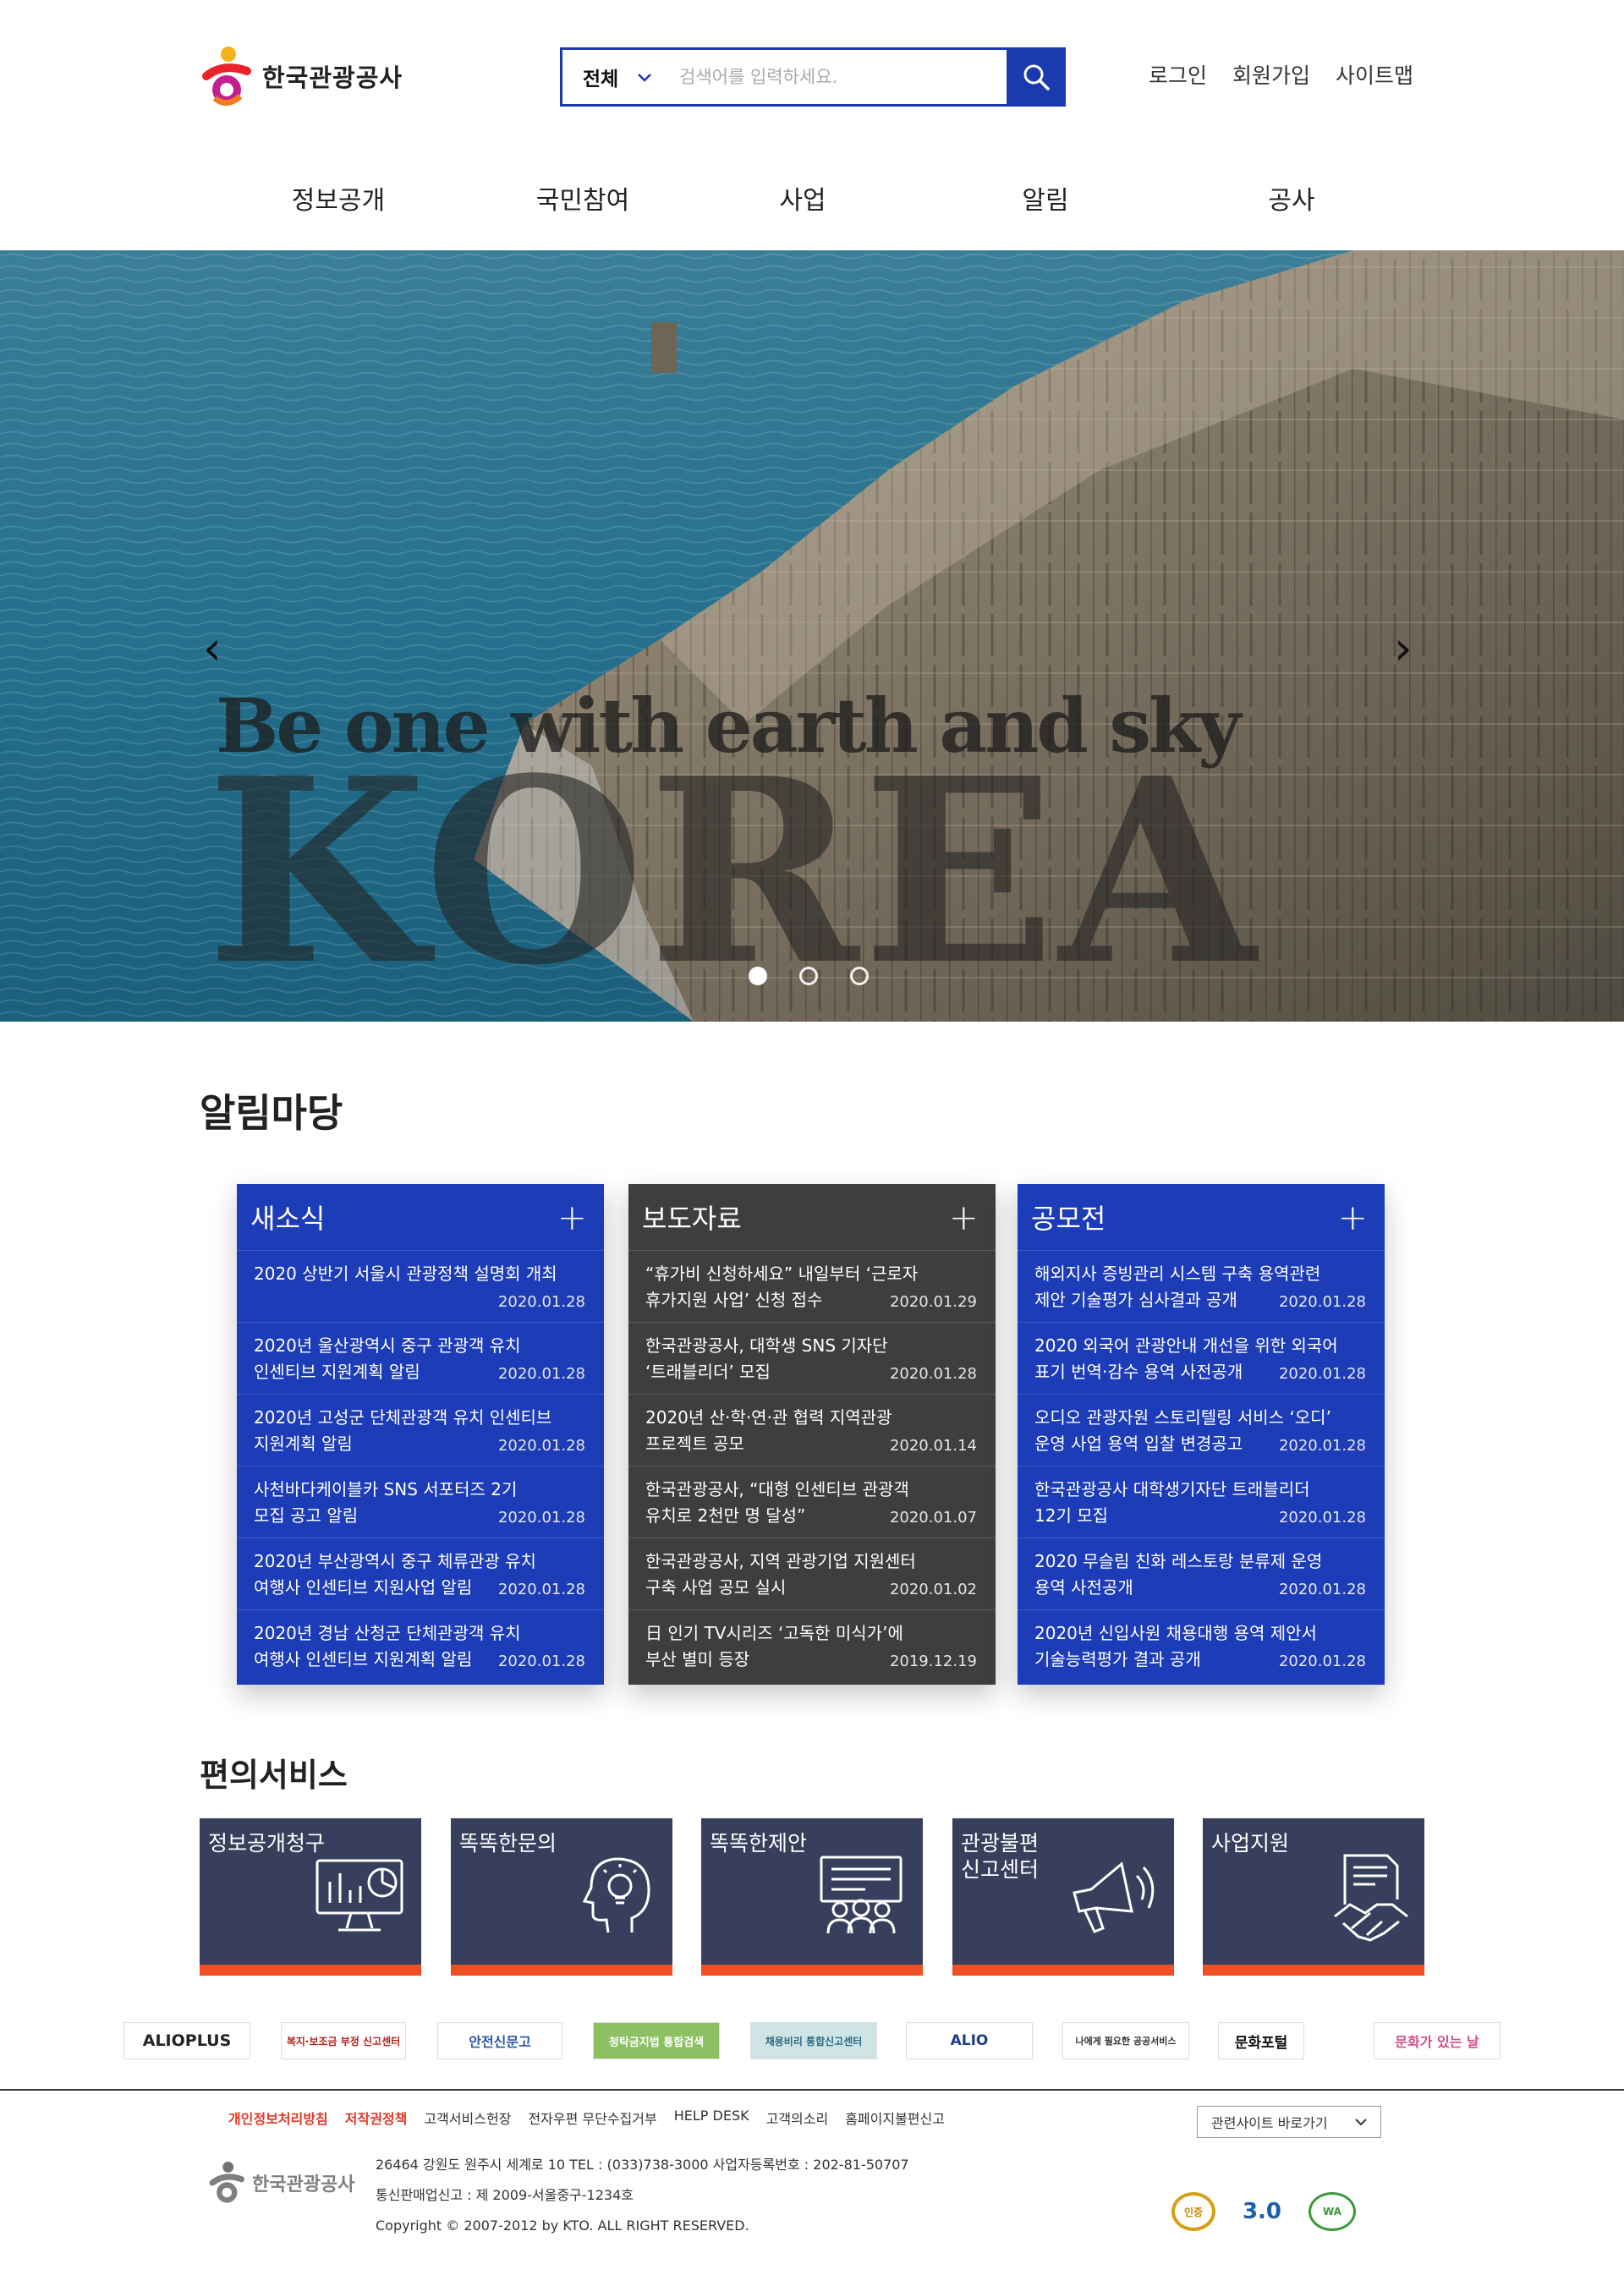 This screenshot has width=1624, height=2275. I want to click on board-title: 새소식, so click(288, 1219).